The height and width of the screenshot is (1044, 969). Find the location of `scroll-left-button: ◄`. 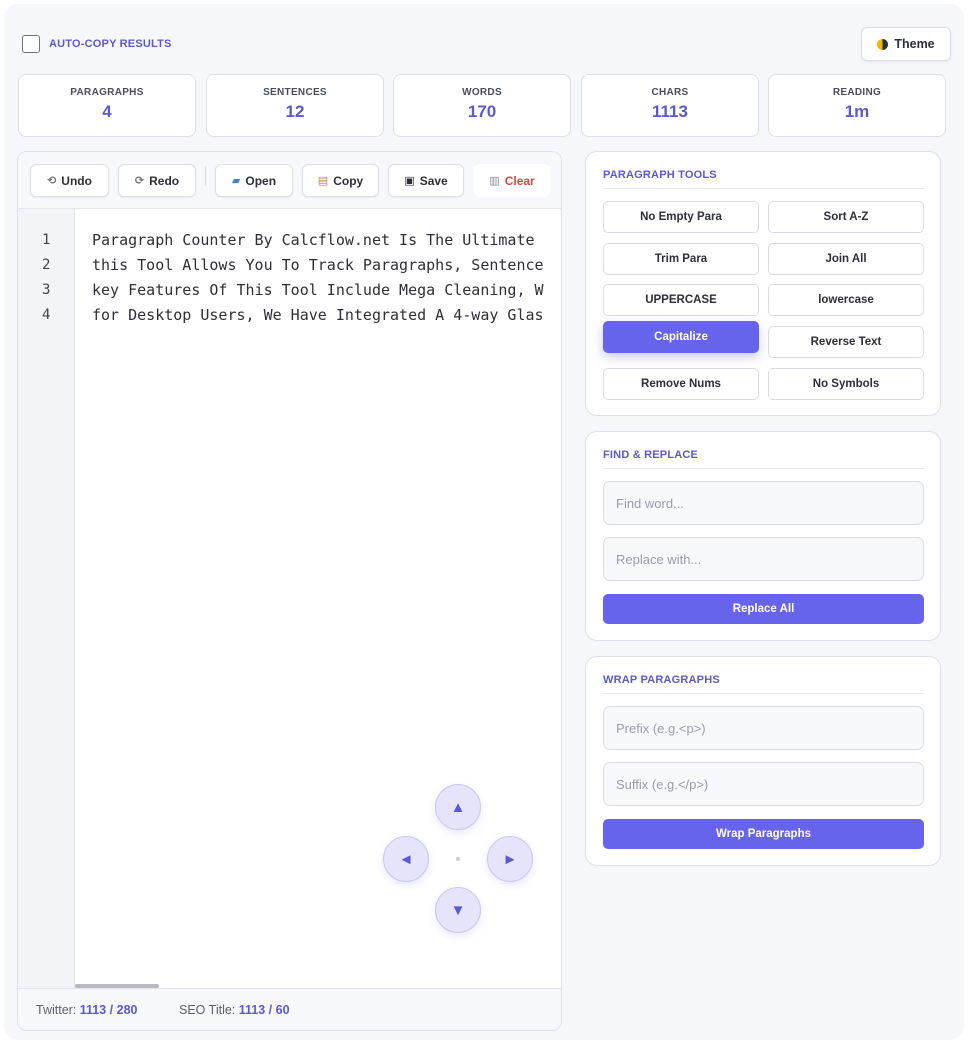

scroll-left-button: ◄ is located at coordinates (406, 859).